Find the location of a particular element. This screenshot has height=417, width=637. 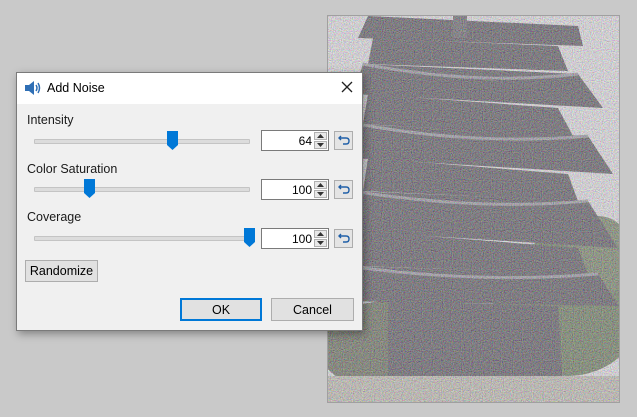

color-saturation-reset-button is located at coordinates (343, 189).